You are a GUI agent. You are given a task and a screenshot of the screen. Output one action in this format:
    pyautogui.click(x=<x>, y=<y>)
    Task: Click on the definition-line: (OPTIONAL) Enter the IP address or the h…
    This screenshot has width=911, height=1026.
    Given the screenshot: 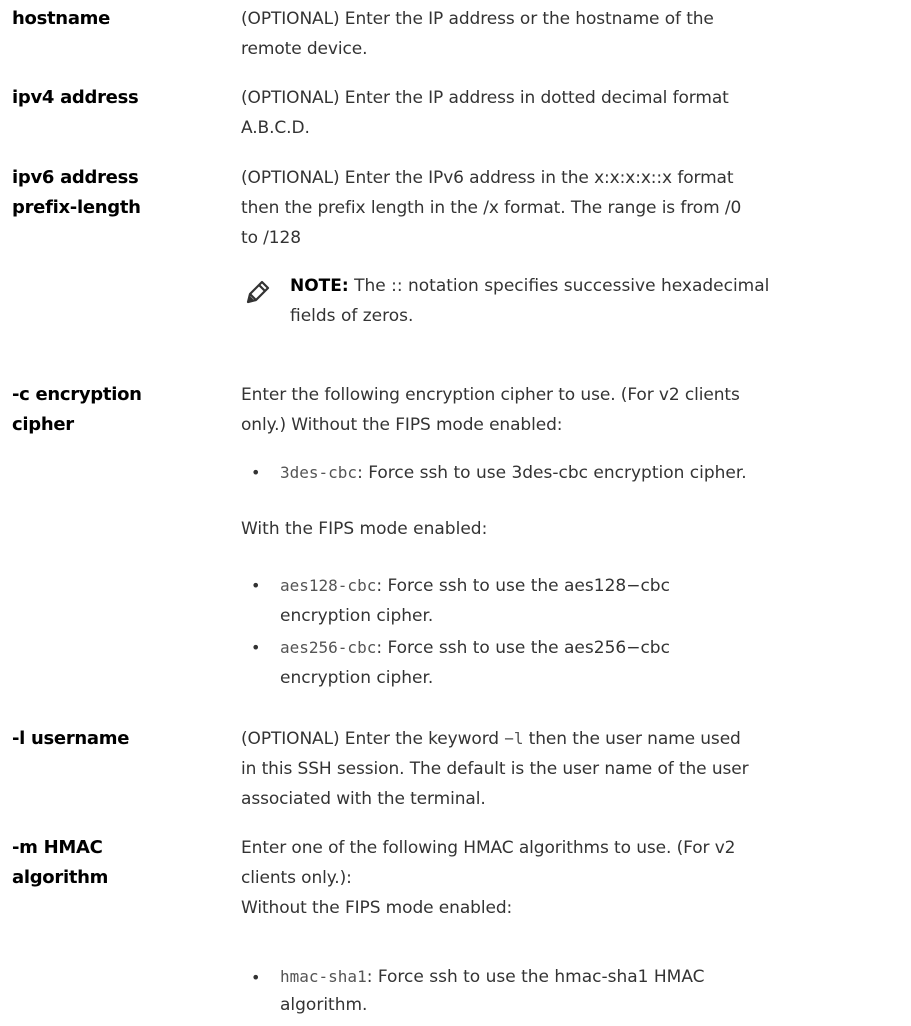 What is the action you would take?
    pyautogui.click(x=477, y=19)
    